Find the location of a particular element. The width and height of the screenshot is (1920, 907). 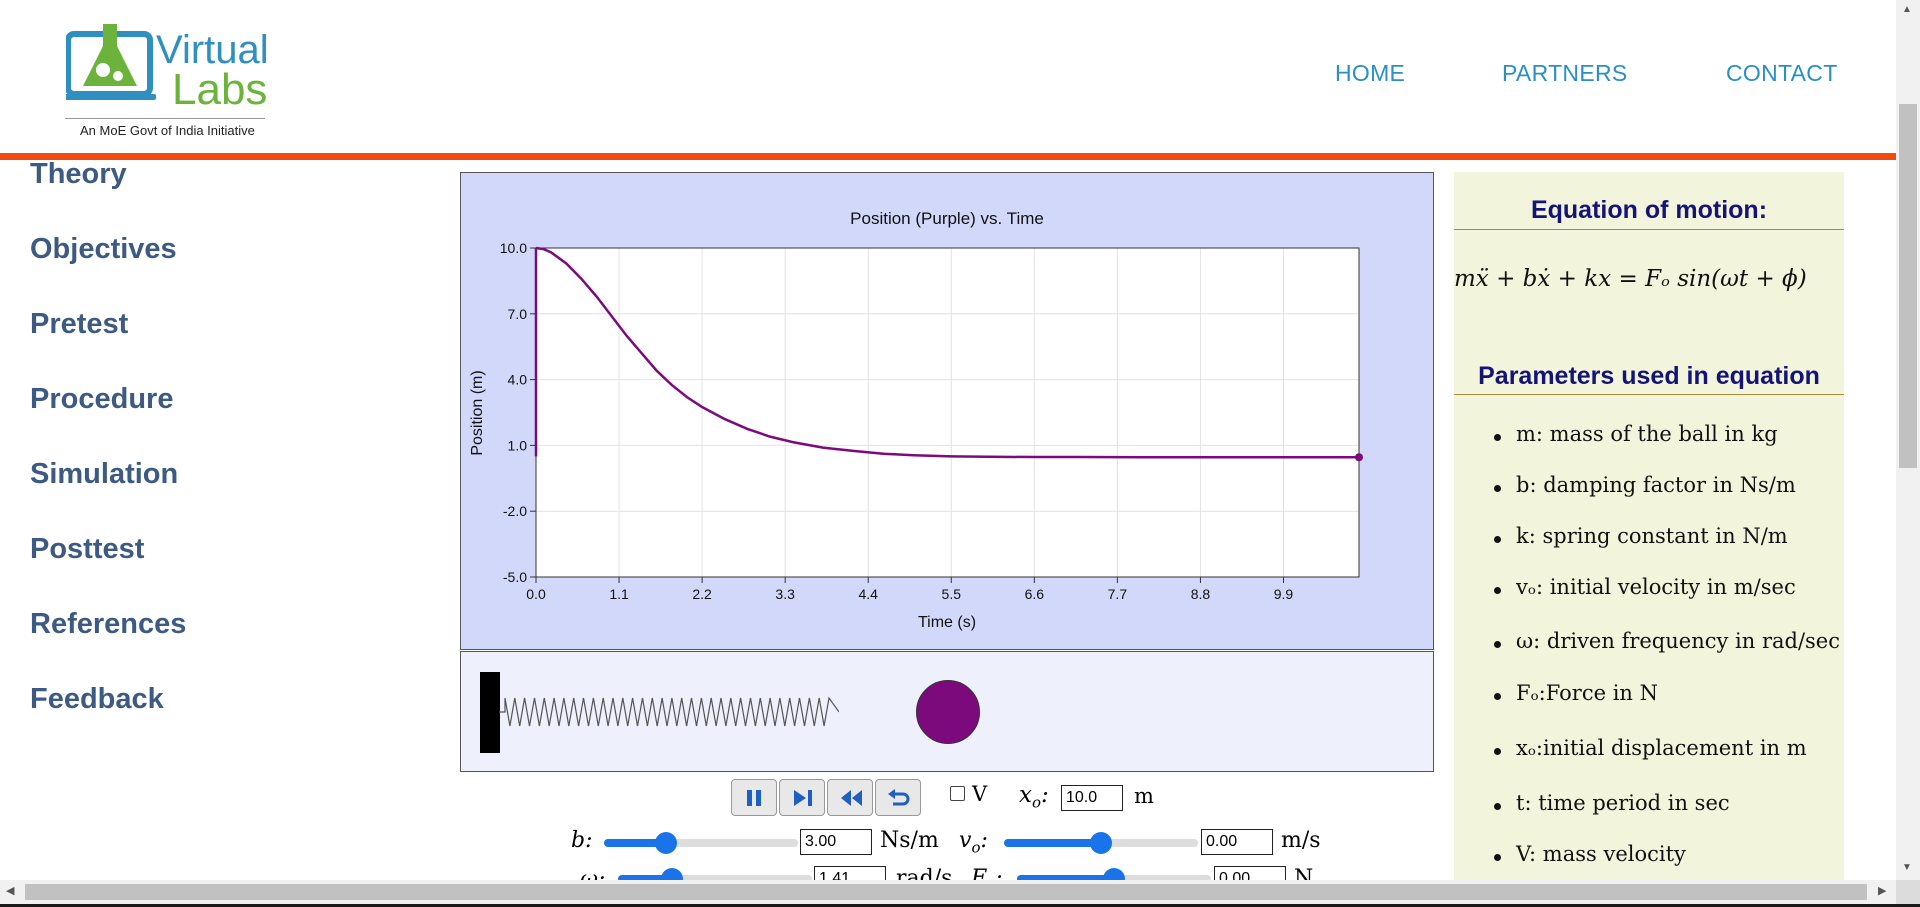

scrollbar-corner is located at coordinates (1908, 892).